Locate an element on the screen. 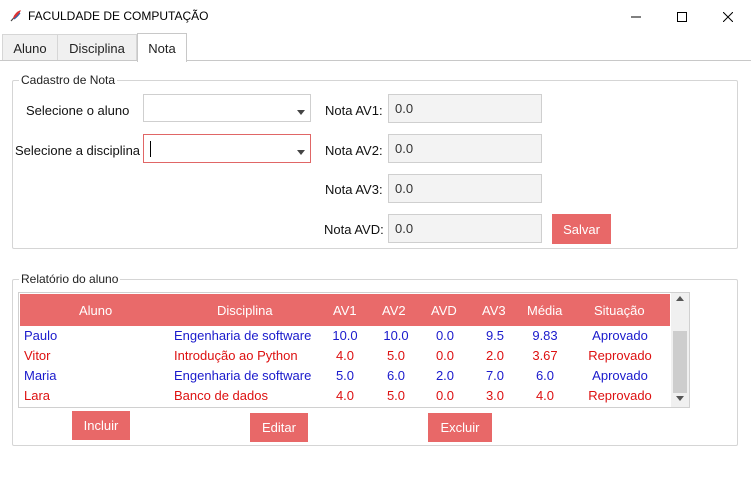 Image resolution: width=751 pixels, height=482 pixels. column-header-disciplina: Disciplina is located at coordinates (245, 310).